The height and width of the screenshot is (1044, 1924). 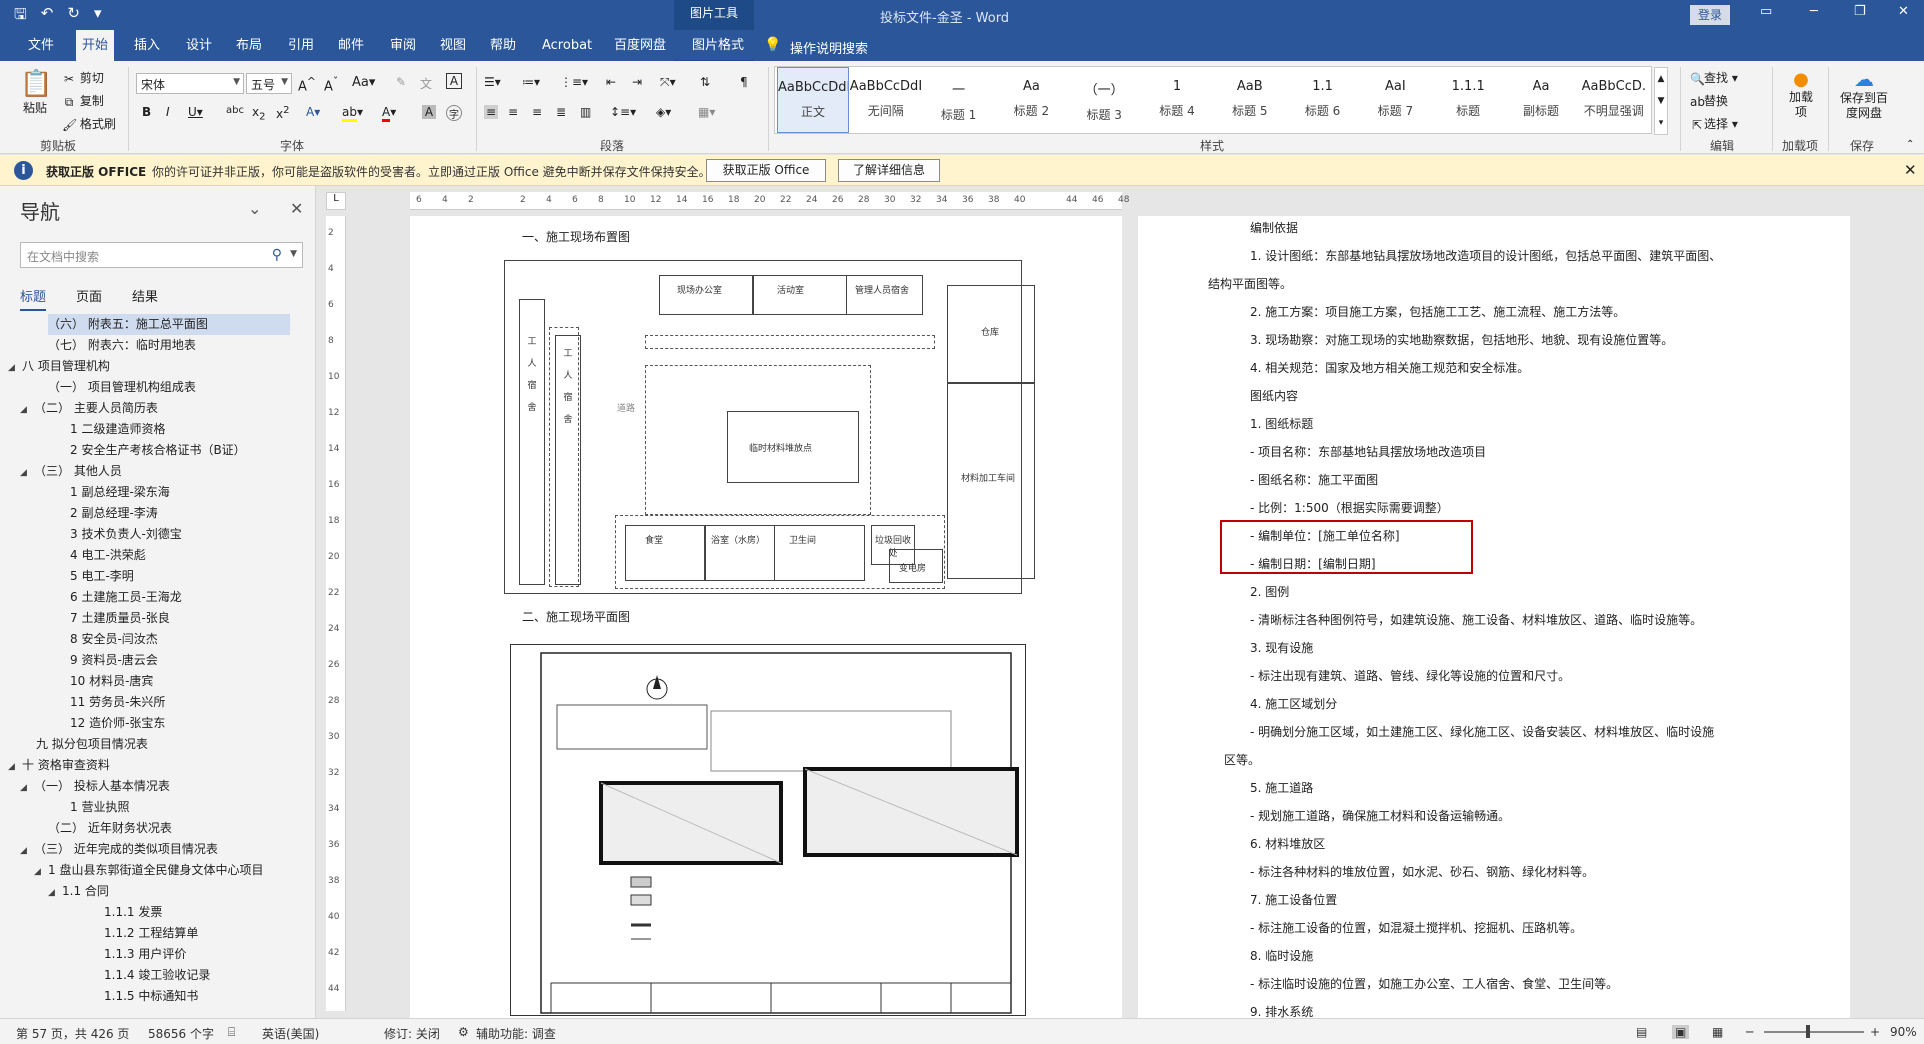 What do you see at coordinates (290, 1033) in the screenshot?
I see `language: 英语(美国)` at bounding box center [290, 1033].